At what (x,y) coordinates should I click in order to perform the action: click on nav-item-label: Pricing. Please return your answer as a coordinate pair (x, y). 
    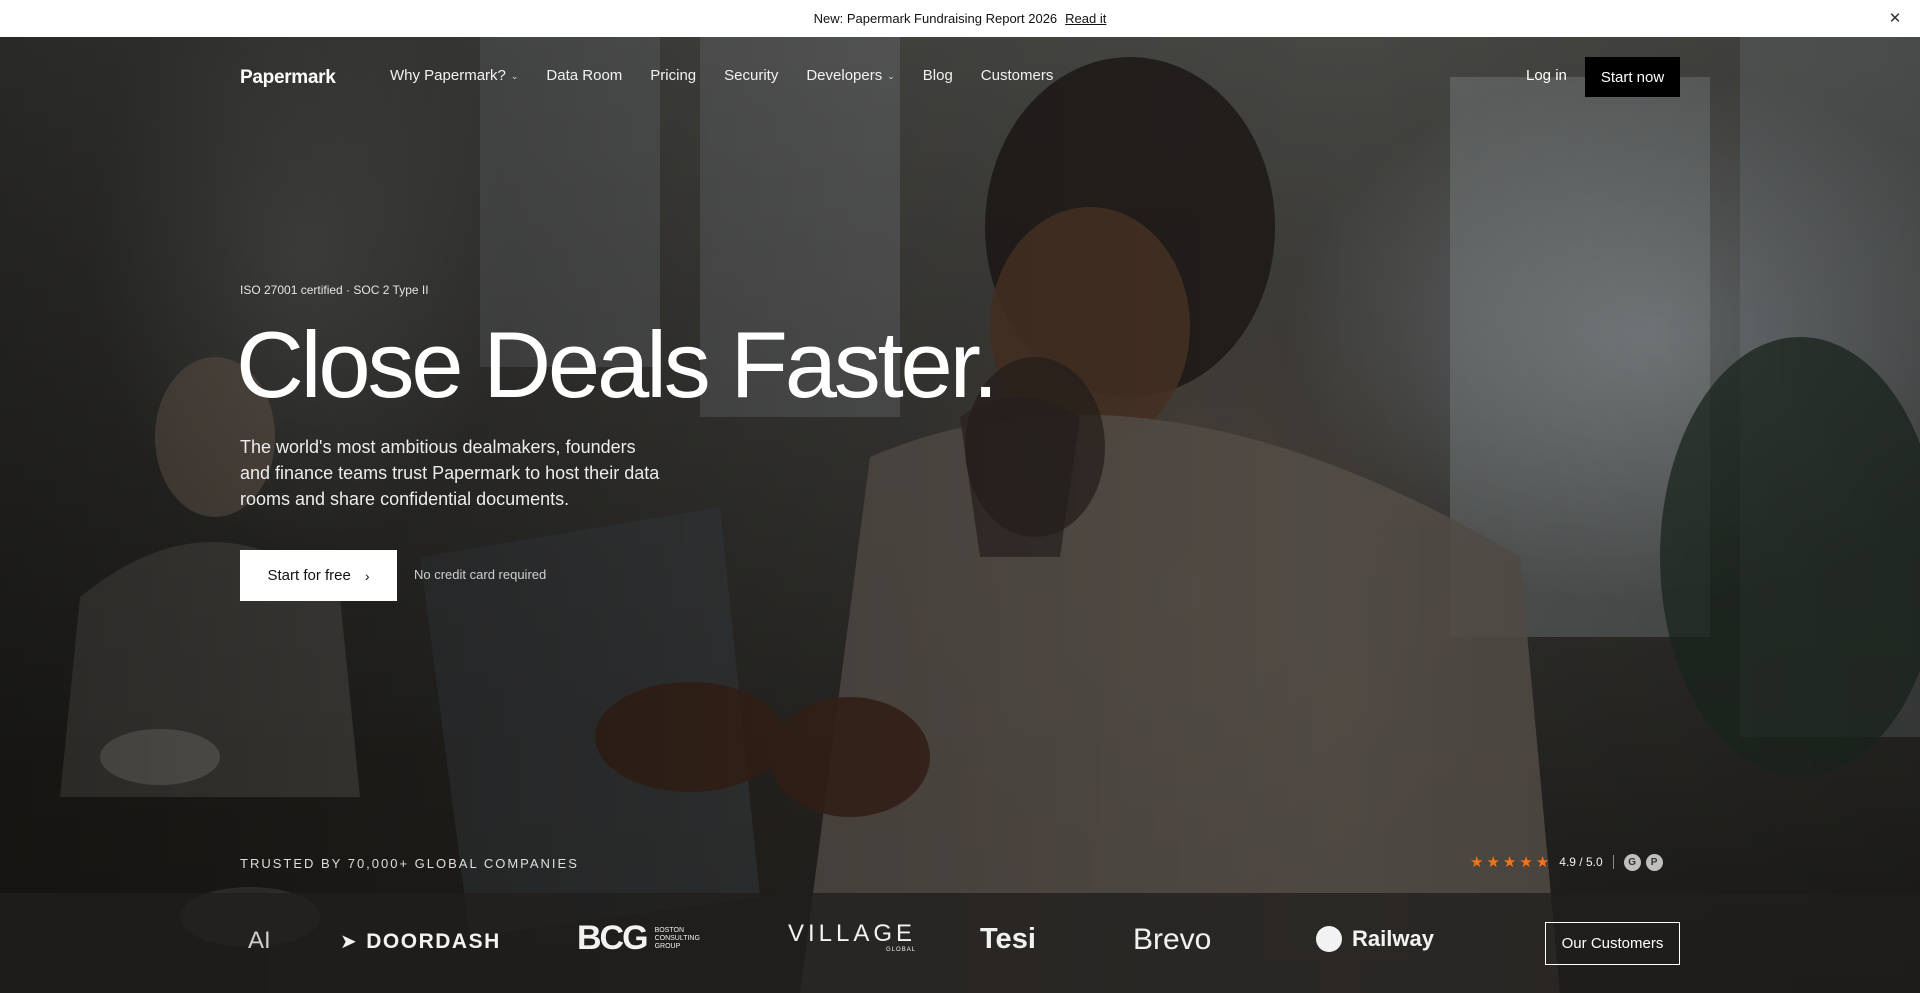
    Looking at the image, I should click on (673, 75).